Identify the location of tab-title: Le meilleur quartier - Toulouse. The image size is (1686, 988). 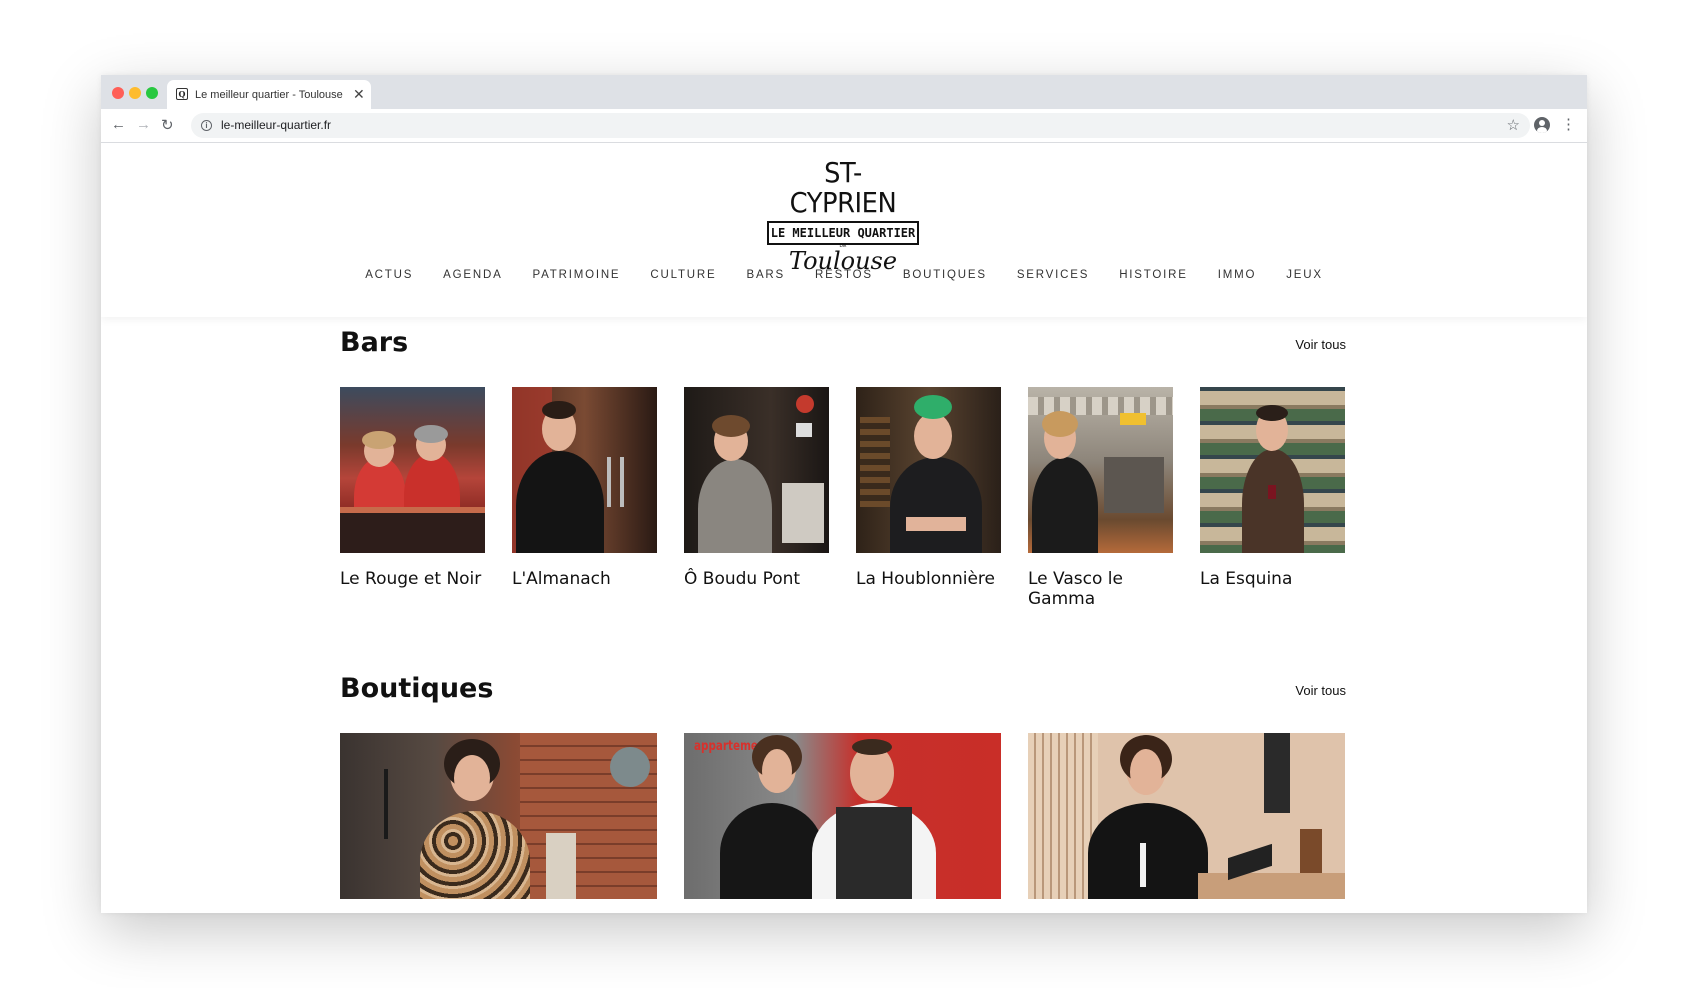
(269, 95).